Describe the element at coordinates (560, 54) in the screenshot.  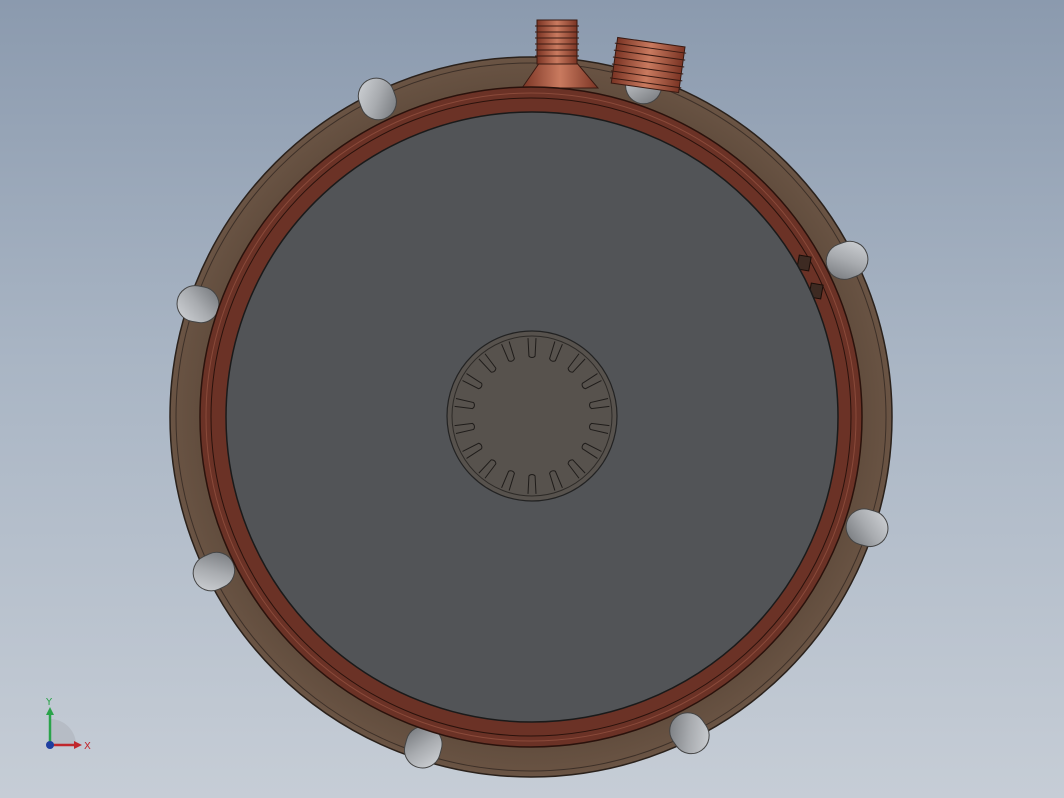
I see `threaded-fitting-left` at that location.